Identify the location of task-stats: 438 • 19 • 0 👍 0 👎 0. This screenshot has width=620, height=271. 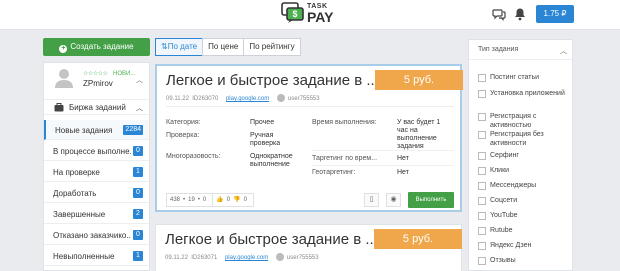
(210, 200).